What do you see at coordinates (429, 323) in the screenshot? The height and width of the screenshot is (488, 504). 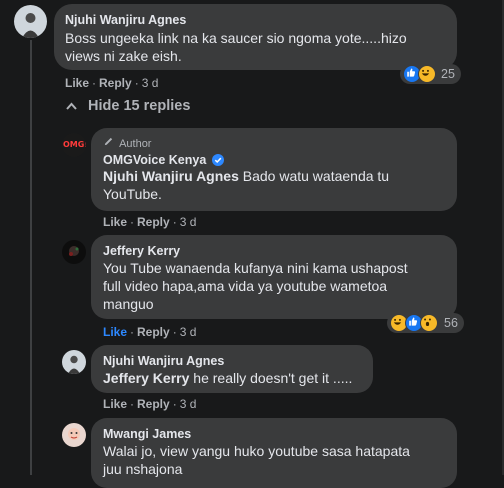 I see `wow-icon` at bounding box center [429, 323].